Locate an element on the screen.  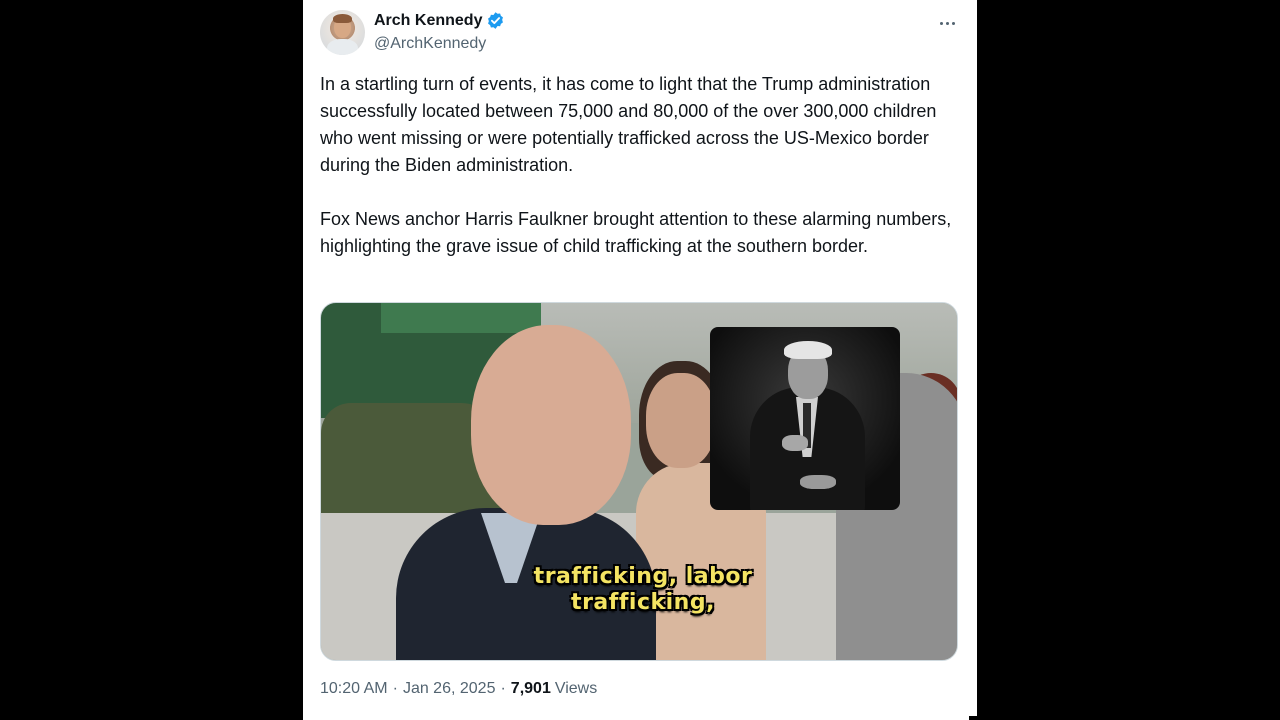
tweet-meta: 10:20 AM · Jan 26, 2025 · 7,901 Views is located at coordinates (458, 689).